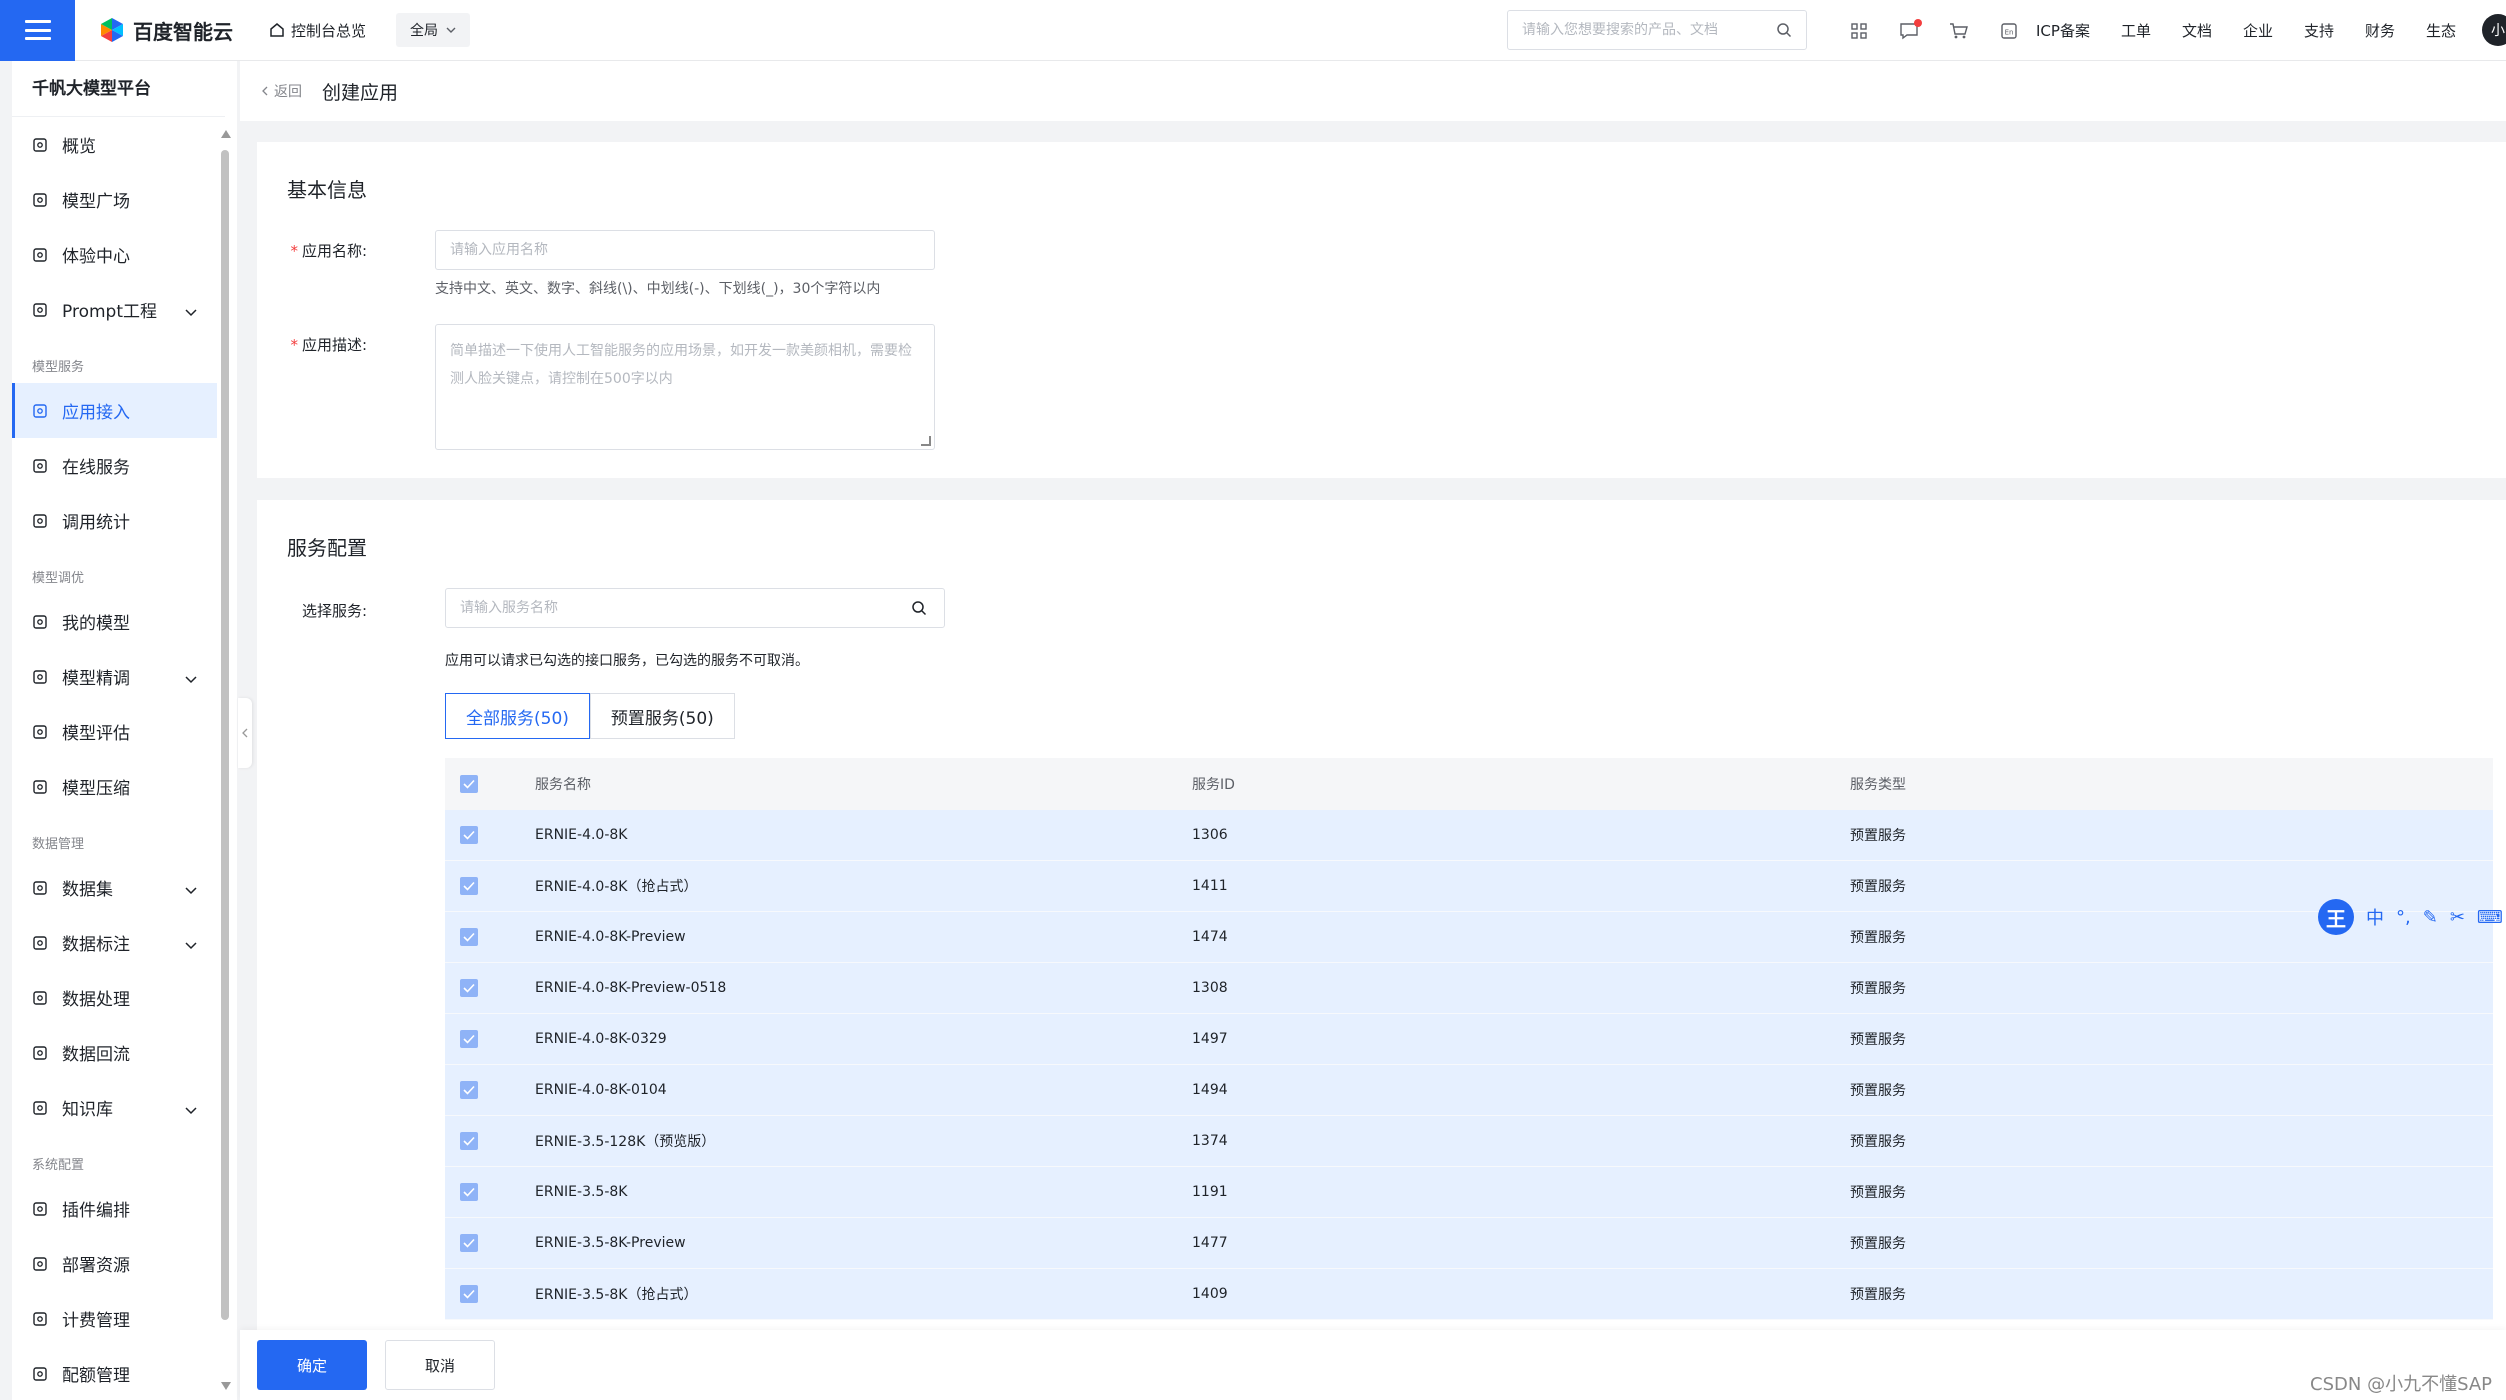 The width and height of the screenshot is (2506, 1400). I want to click on support-link: 支持, so click(2319, 30).